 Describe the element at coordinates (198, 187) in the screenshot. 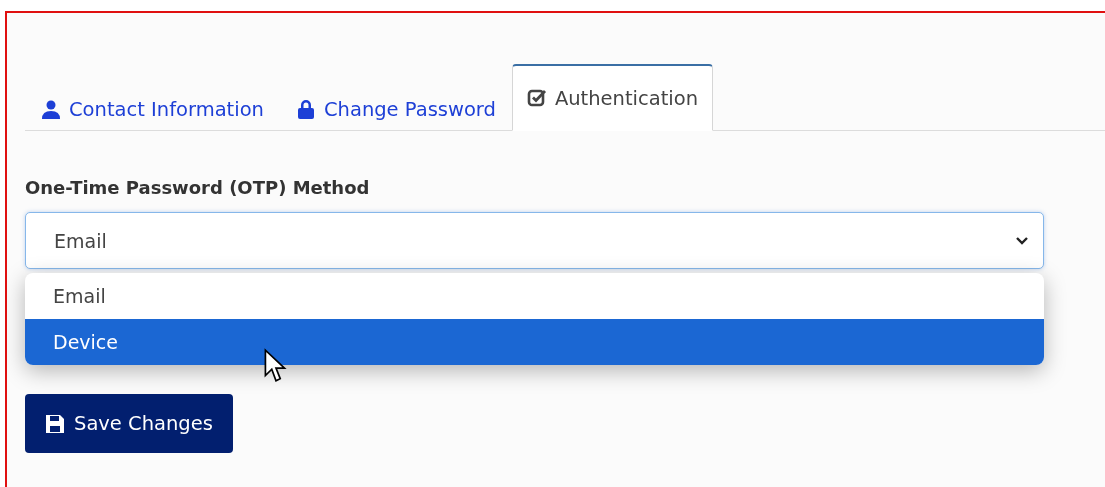

I see `field-label: One-Time Password (OTP) Method` at that location.